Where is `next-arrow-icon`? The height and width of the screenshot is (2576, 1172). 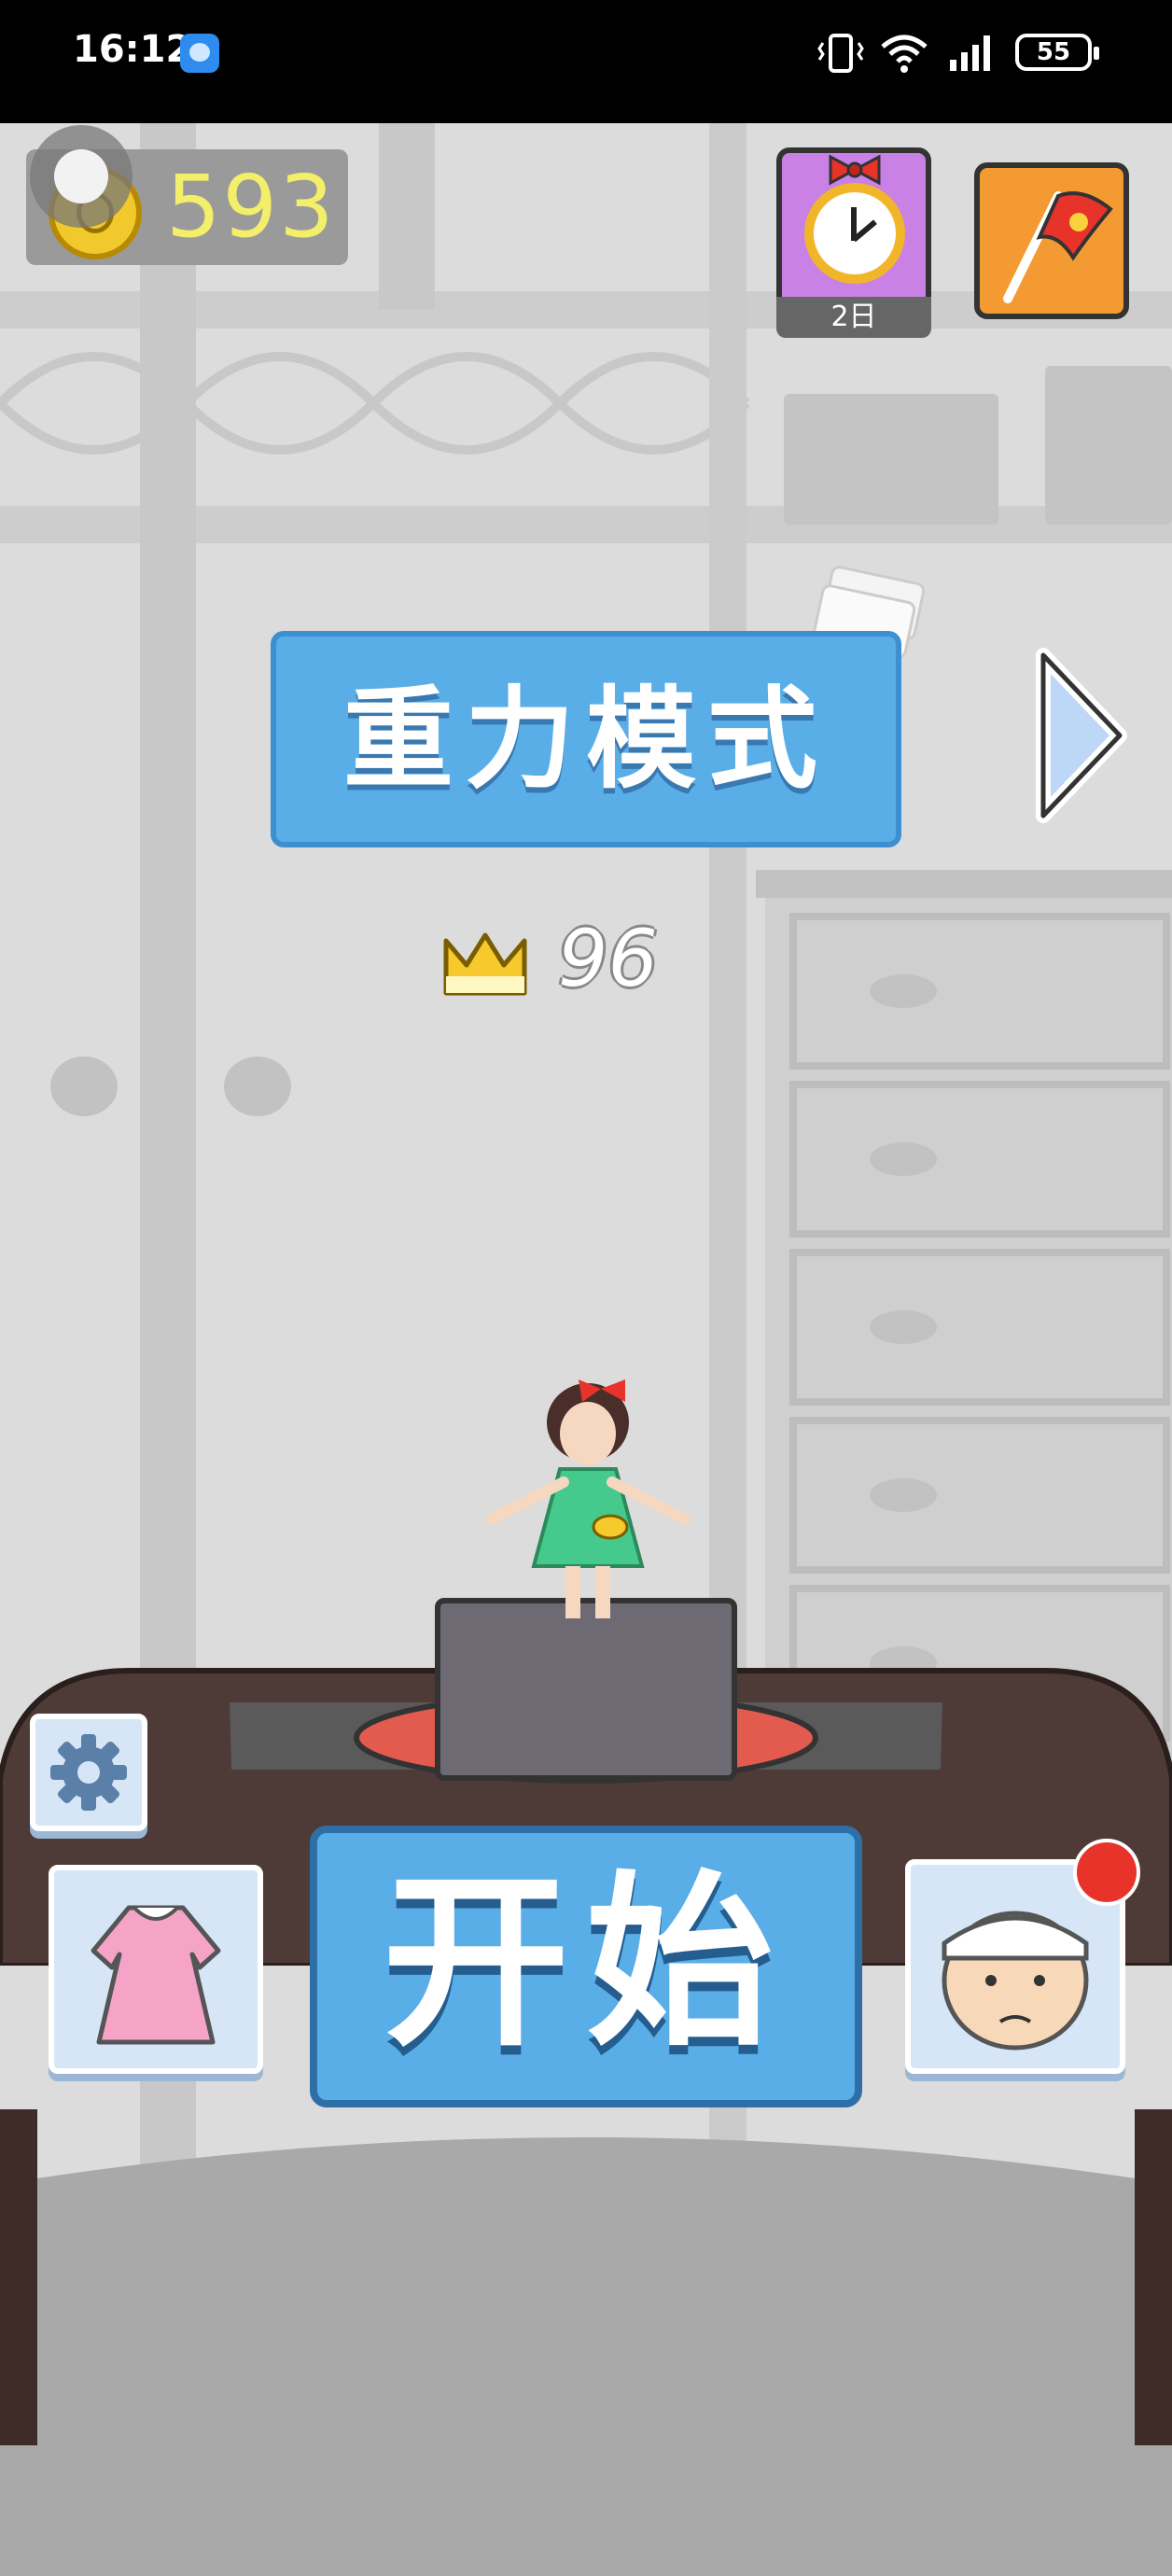
next-arrow-icon is located at coordinates (1081, 735).